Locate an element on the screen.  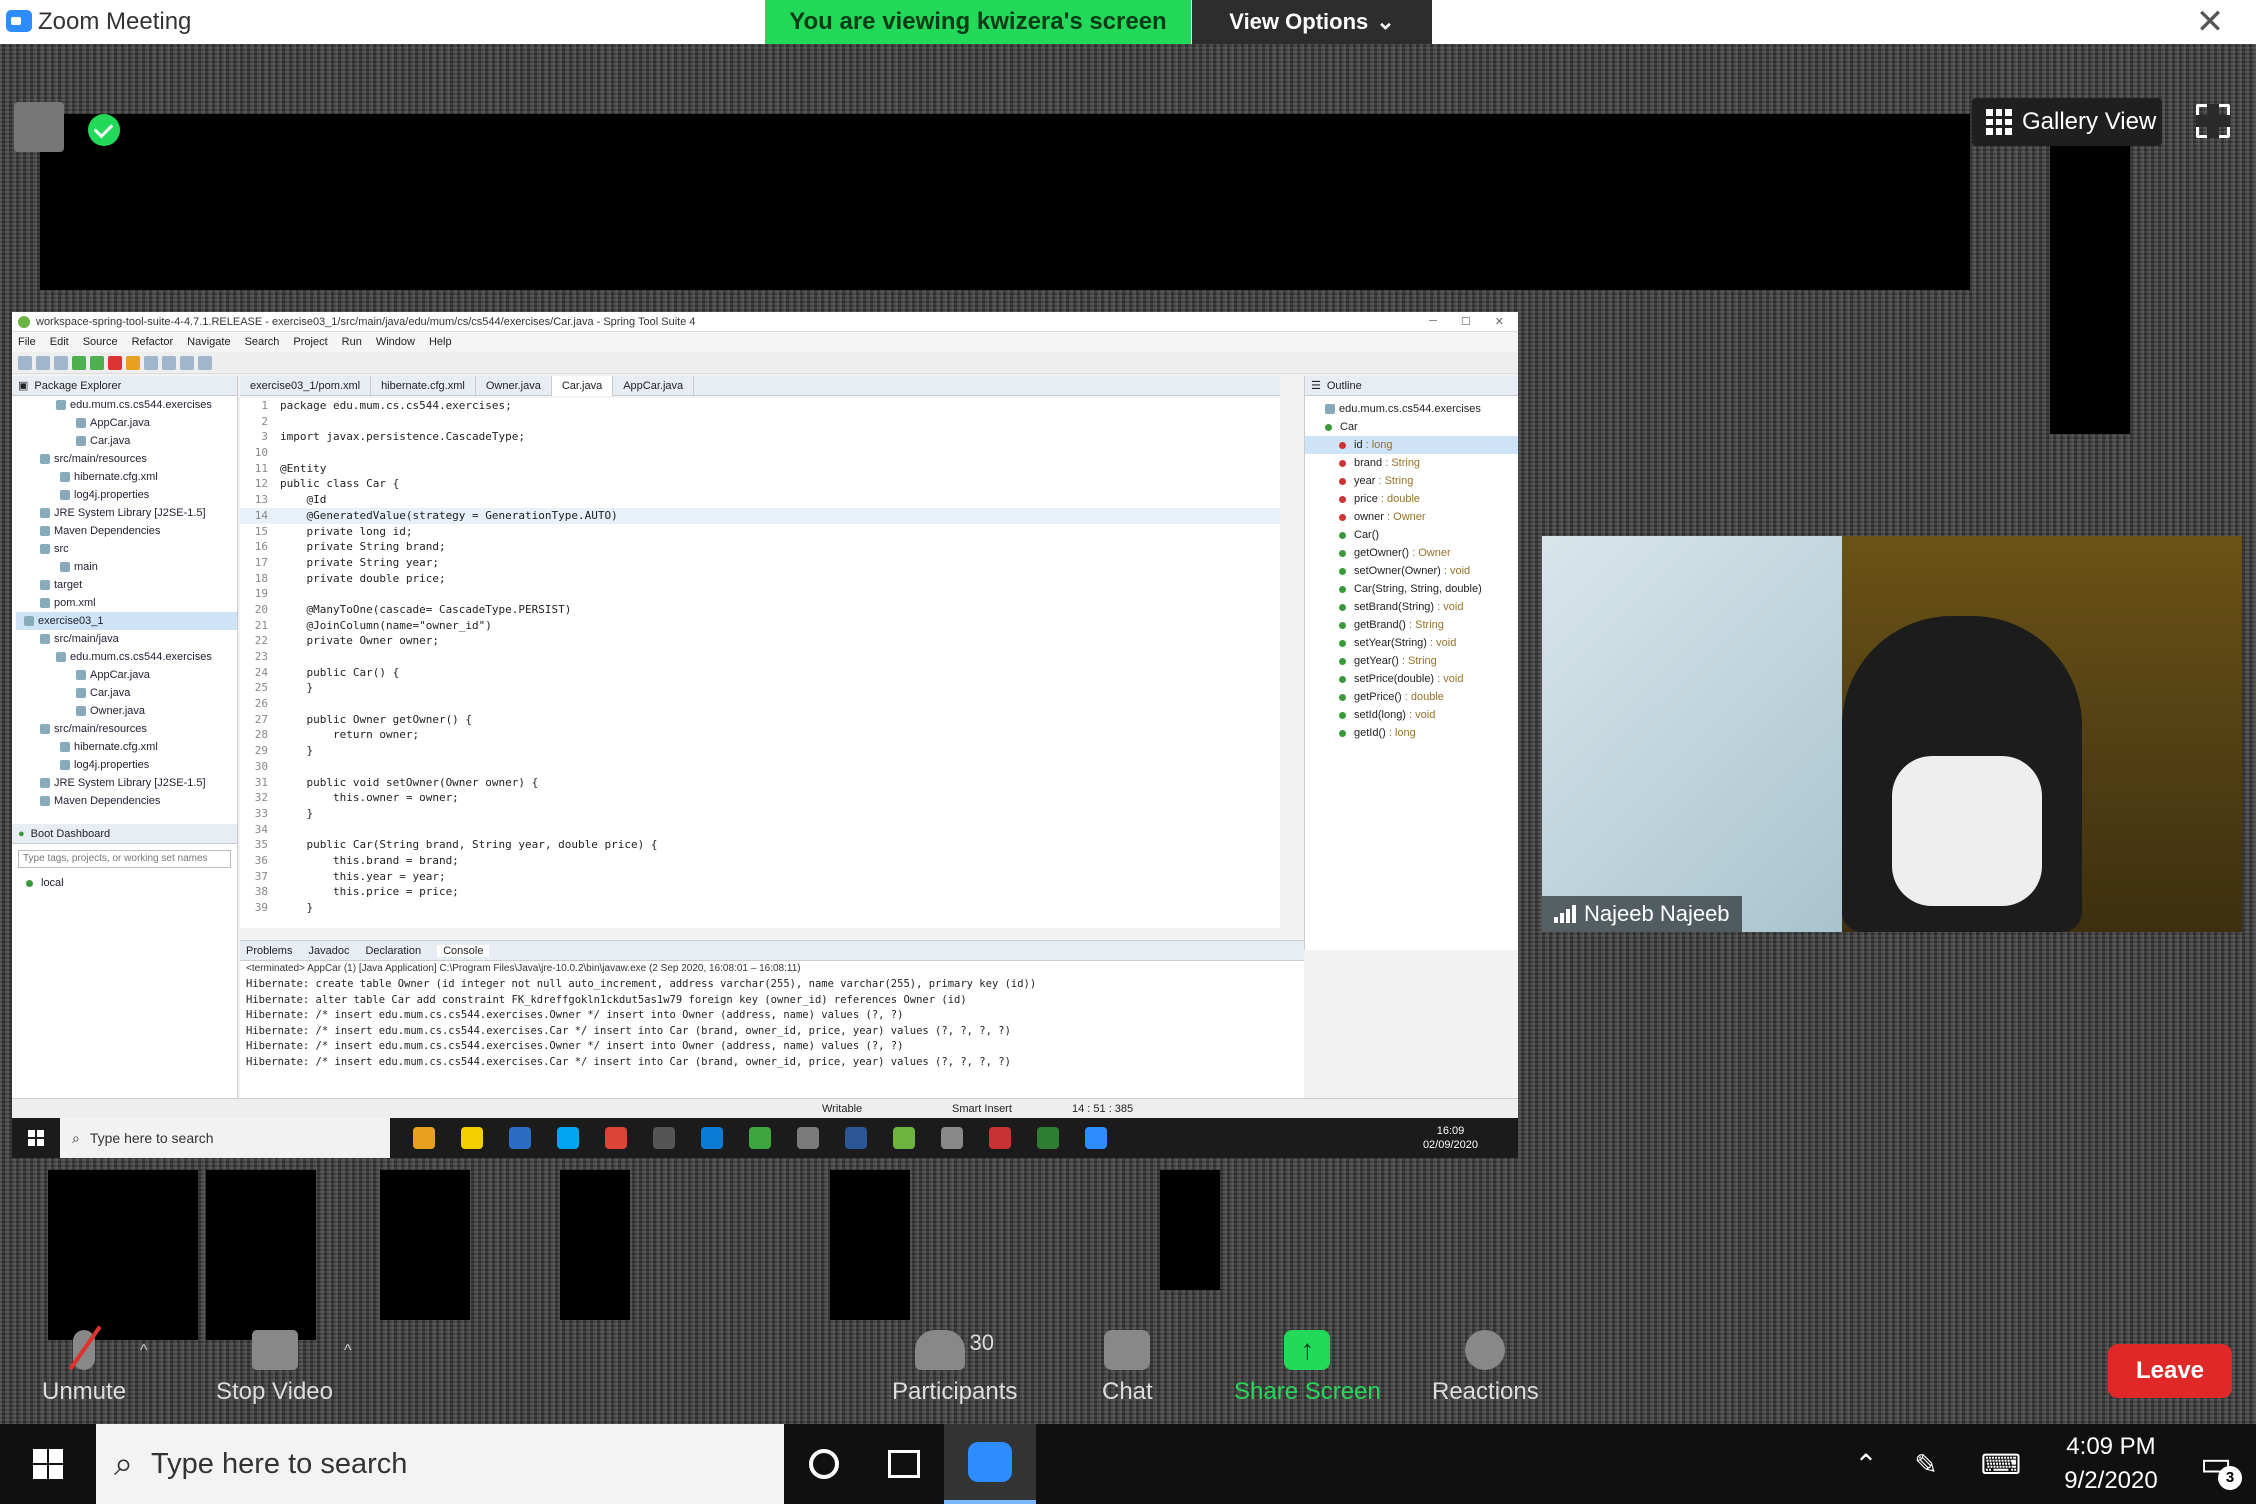
tree-item: src/main/resources is located at coordinates (126, 729).